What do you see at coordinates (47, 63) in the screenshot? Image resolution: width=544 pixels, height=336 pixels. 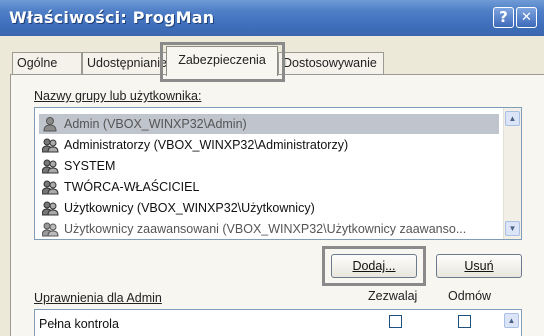 I see `tab-general: Ogólne` at bounding box center [47, 63].